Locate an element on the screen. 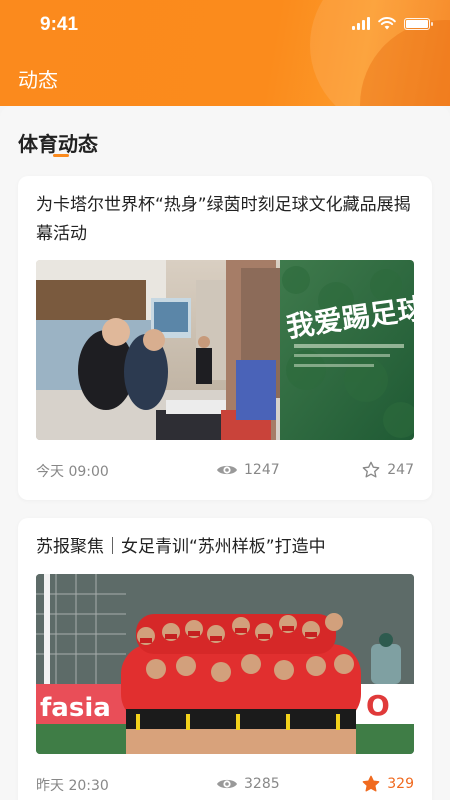 This screenshot has height=800, width=450. like-count-value: 247 is located at coordinates (400, 470).